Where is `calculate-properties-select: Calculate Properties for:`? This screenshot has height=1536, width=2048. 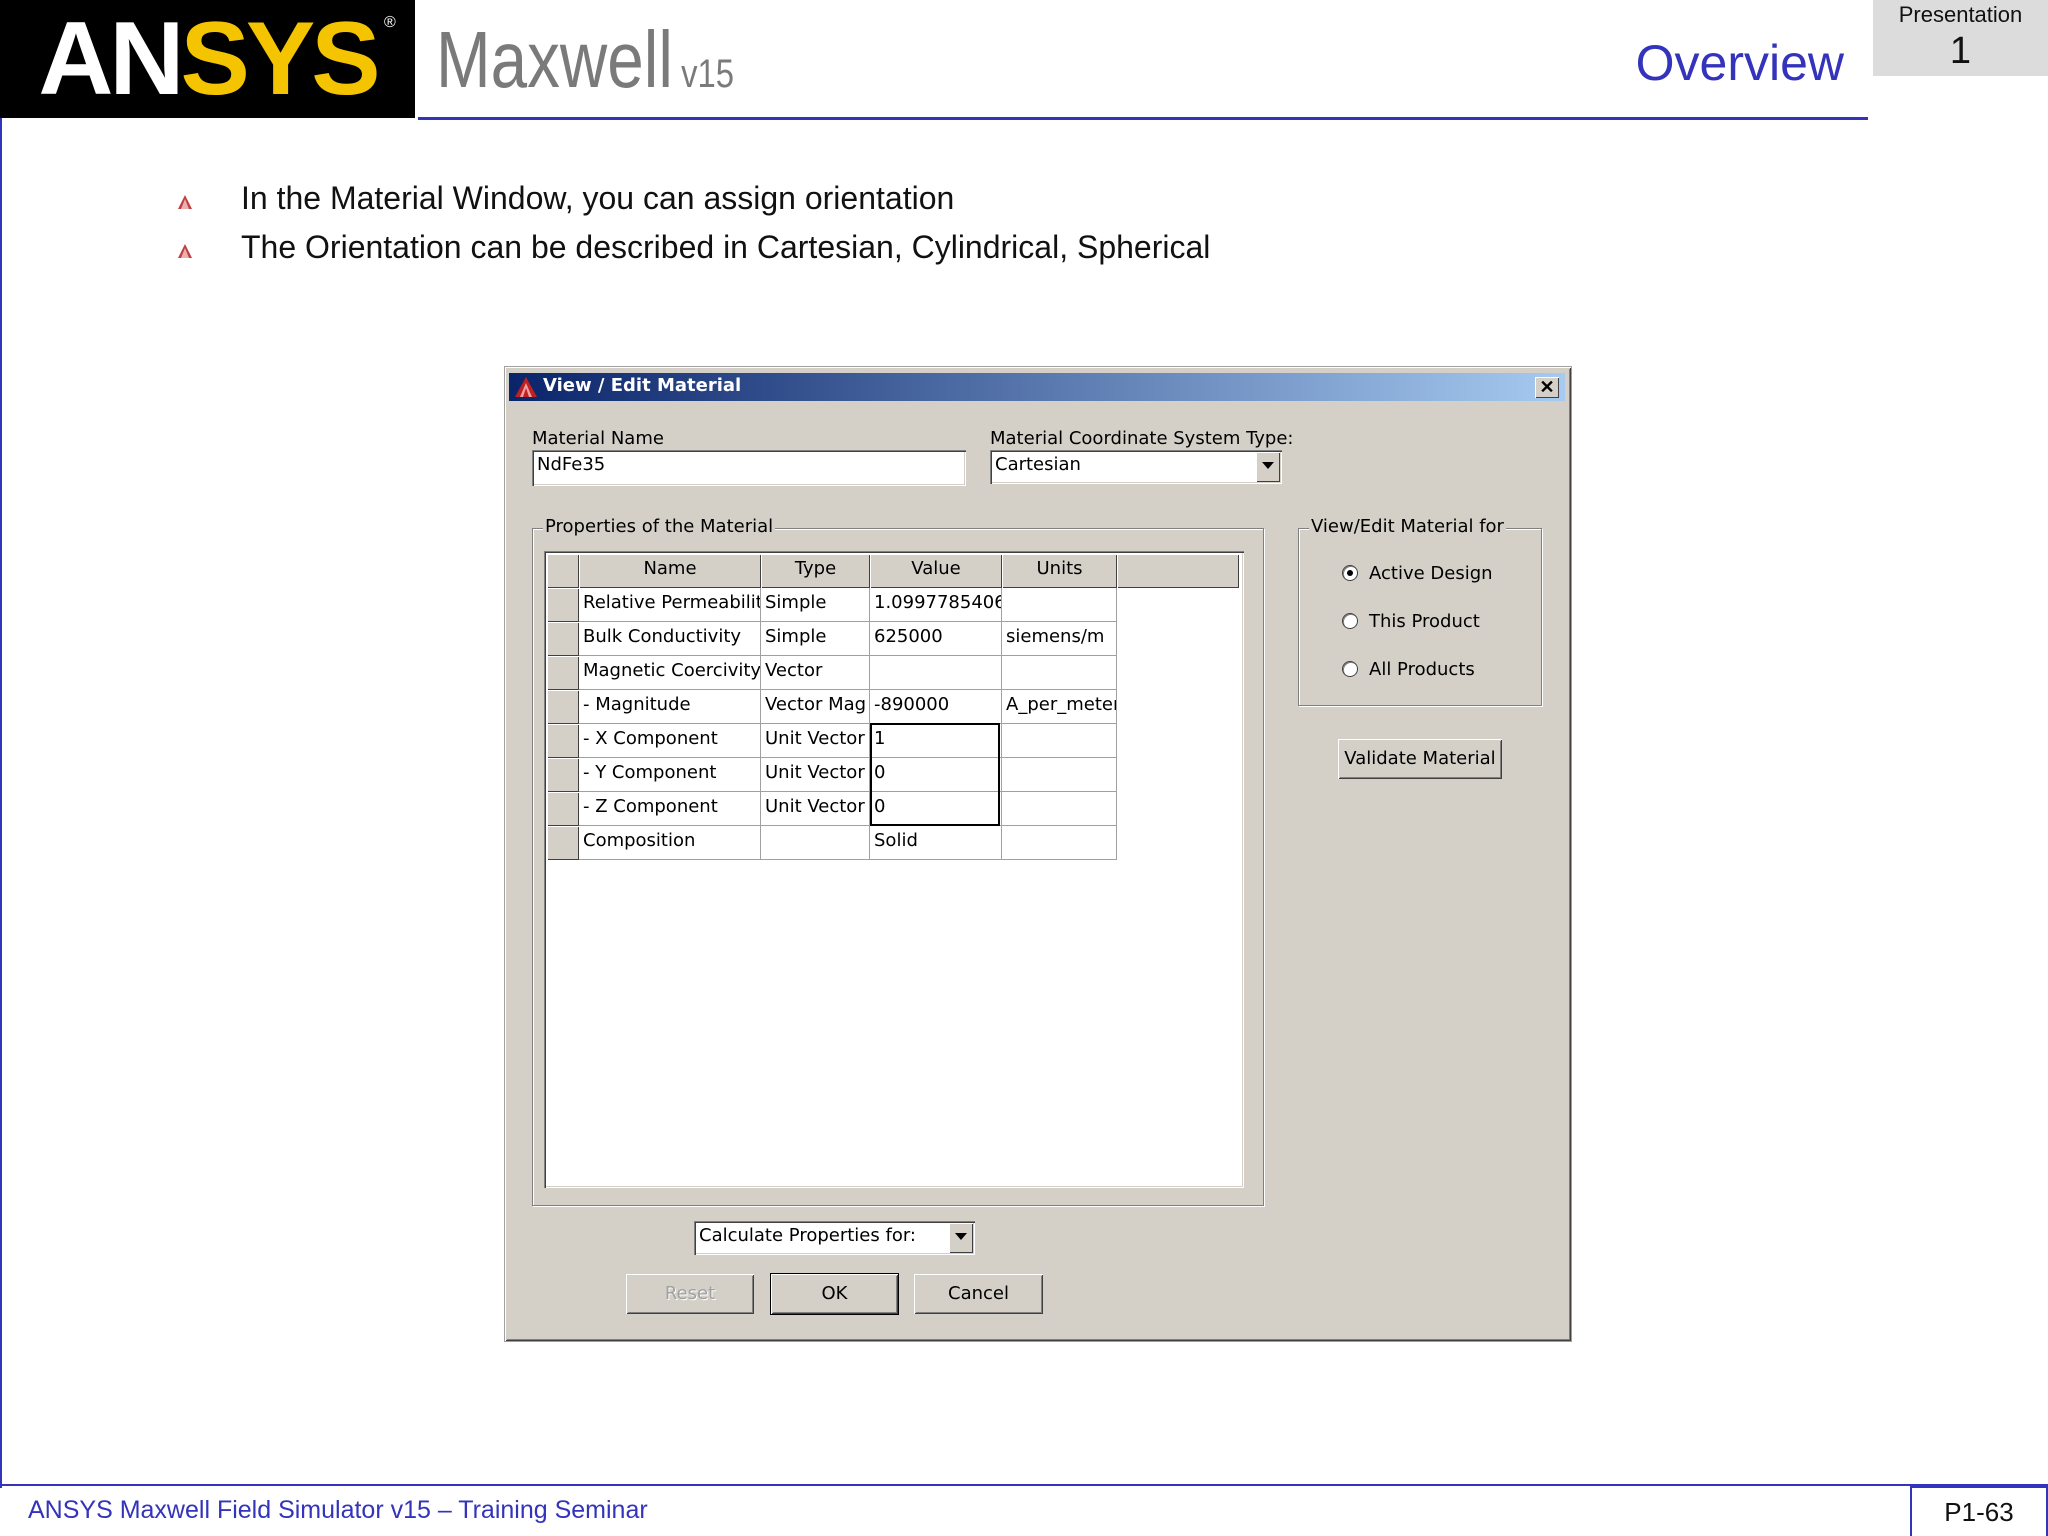 calculate-properties-select: Calculate Properties for: is located at coordinates (834, 1238).